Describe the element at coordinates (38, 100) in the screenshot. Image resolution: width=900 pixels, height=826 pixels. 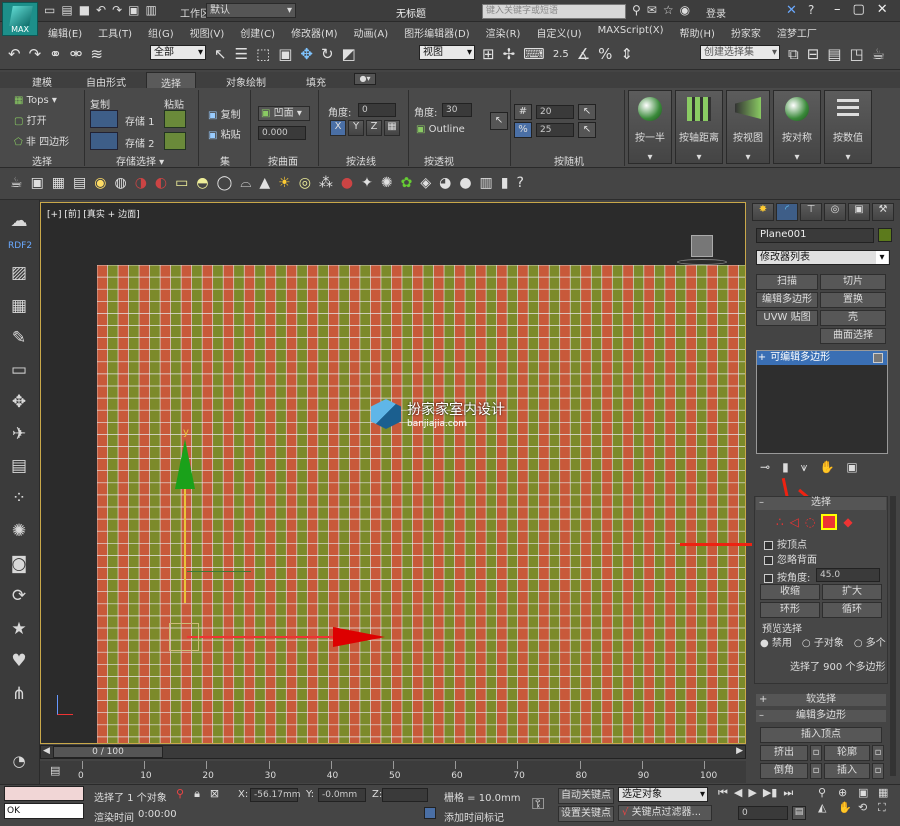
I see `tops-button: Tops` at that location.